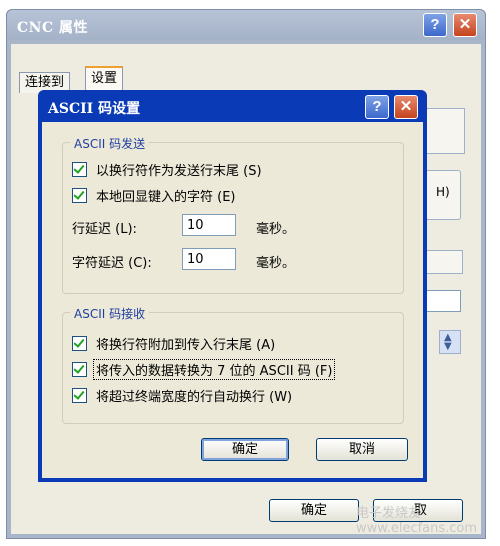  I want to click on checkbox-newline-send, so click(79, 169).